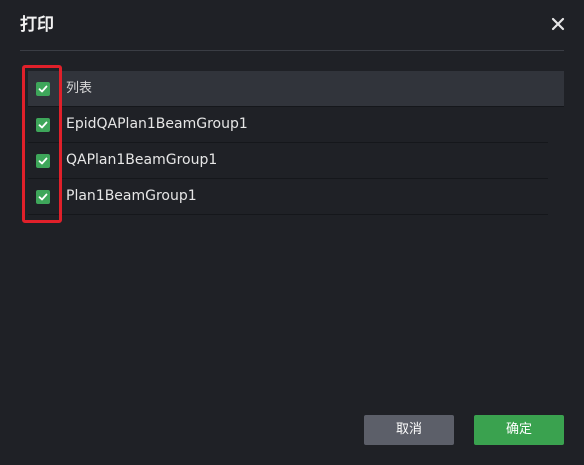 The height and width of the screenshot is (465, 584). What do you see at coordinates (142, 160) in the screenshot?
I see `row-label: QAPlan1BeamGroup1` at bounding box center [142, 160].